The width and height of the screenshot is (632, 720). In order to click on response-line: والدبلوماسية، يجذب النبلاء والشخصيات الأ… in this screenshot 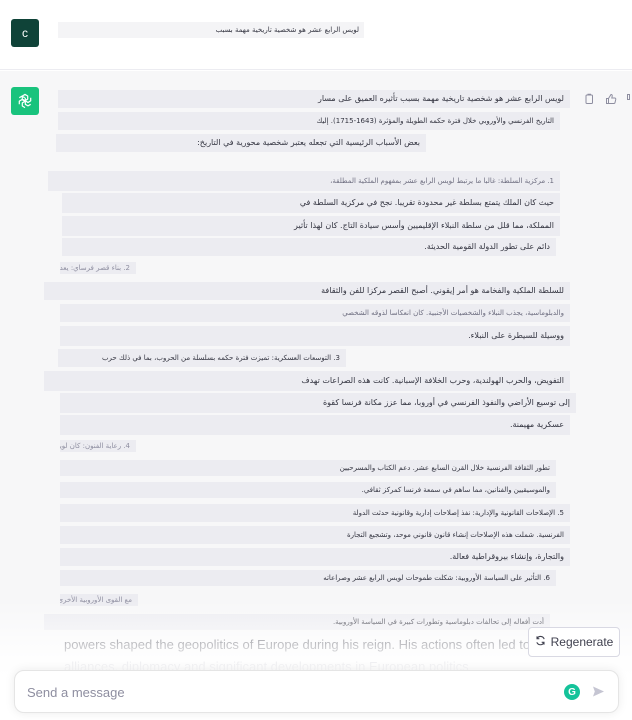, I will do `click(315, 313)`.